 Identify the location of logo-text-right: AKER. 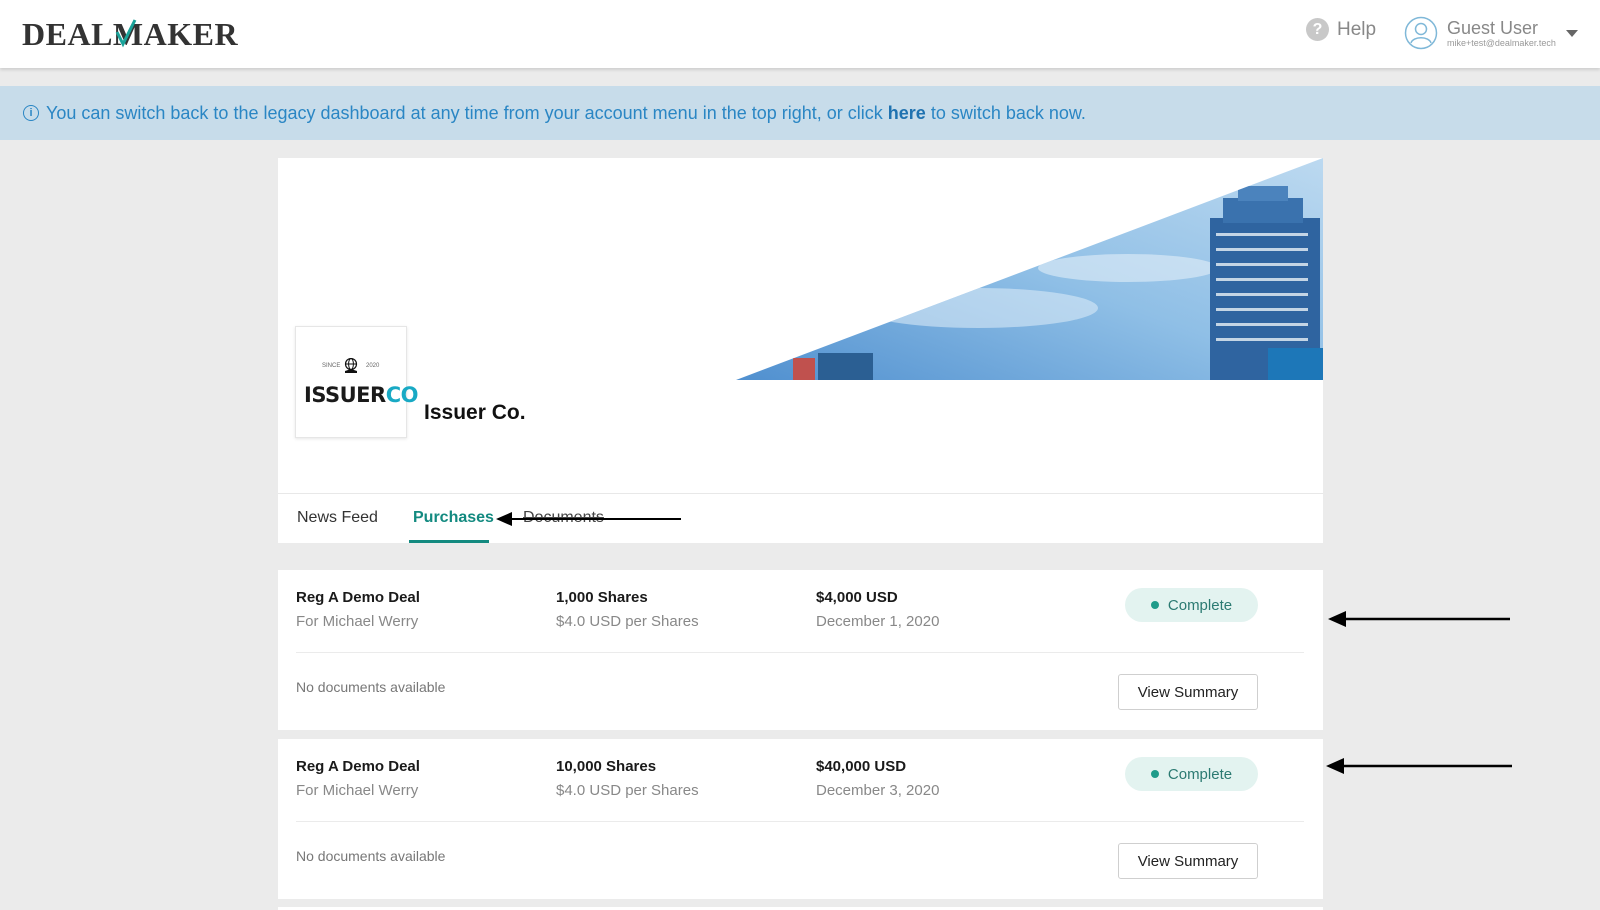
(191, 34).